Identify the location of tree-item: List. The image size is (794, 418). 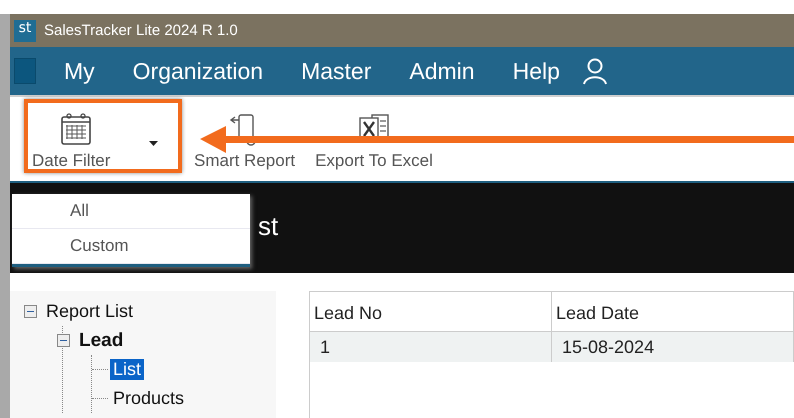
(127, 369).